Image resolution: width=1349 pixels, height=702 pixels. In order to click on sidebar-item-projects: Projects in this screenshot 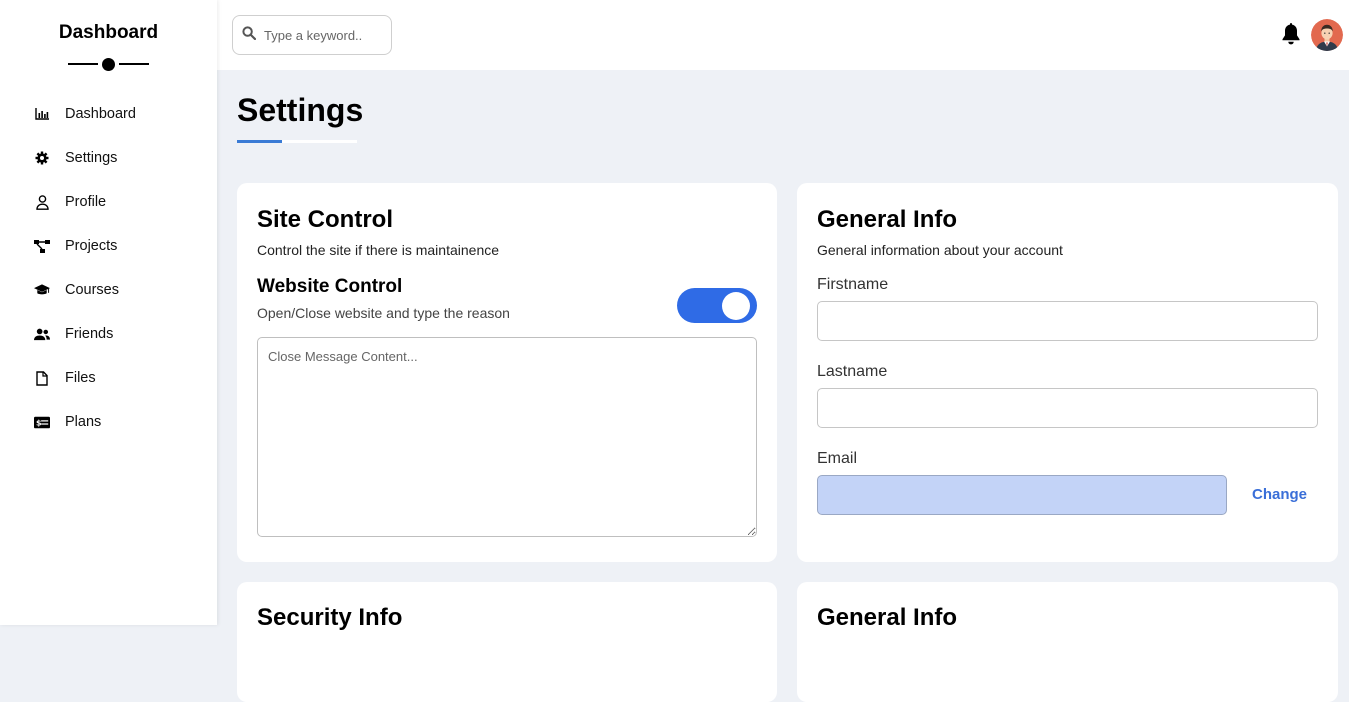, I will do `click(108, 246)`.